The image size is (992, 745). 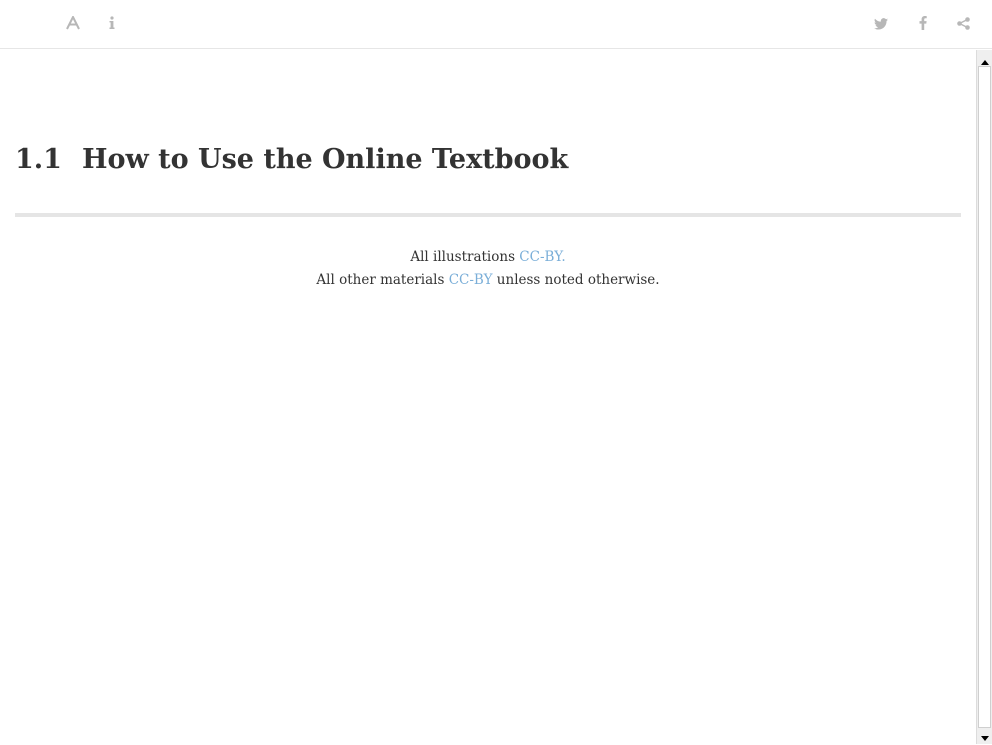 I want to click on share-icon, so click(x=963, y=24).